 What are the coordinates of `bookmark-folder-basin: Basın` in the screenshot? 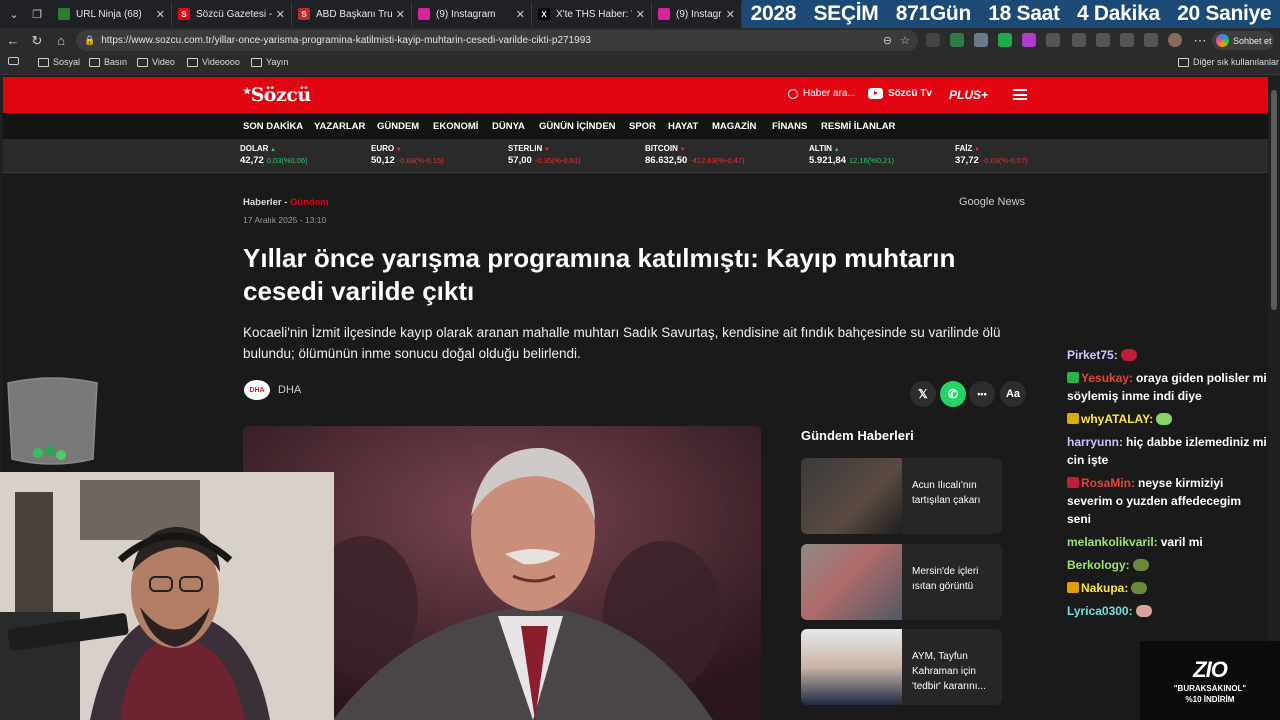 It's located at (108, 62).